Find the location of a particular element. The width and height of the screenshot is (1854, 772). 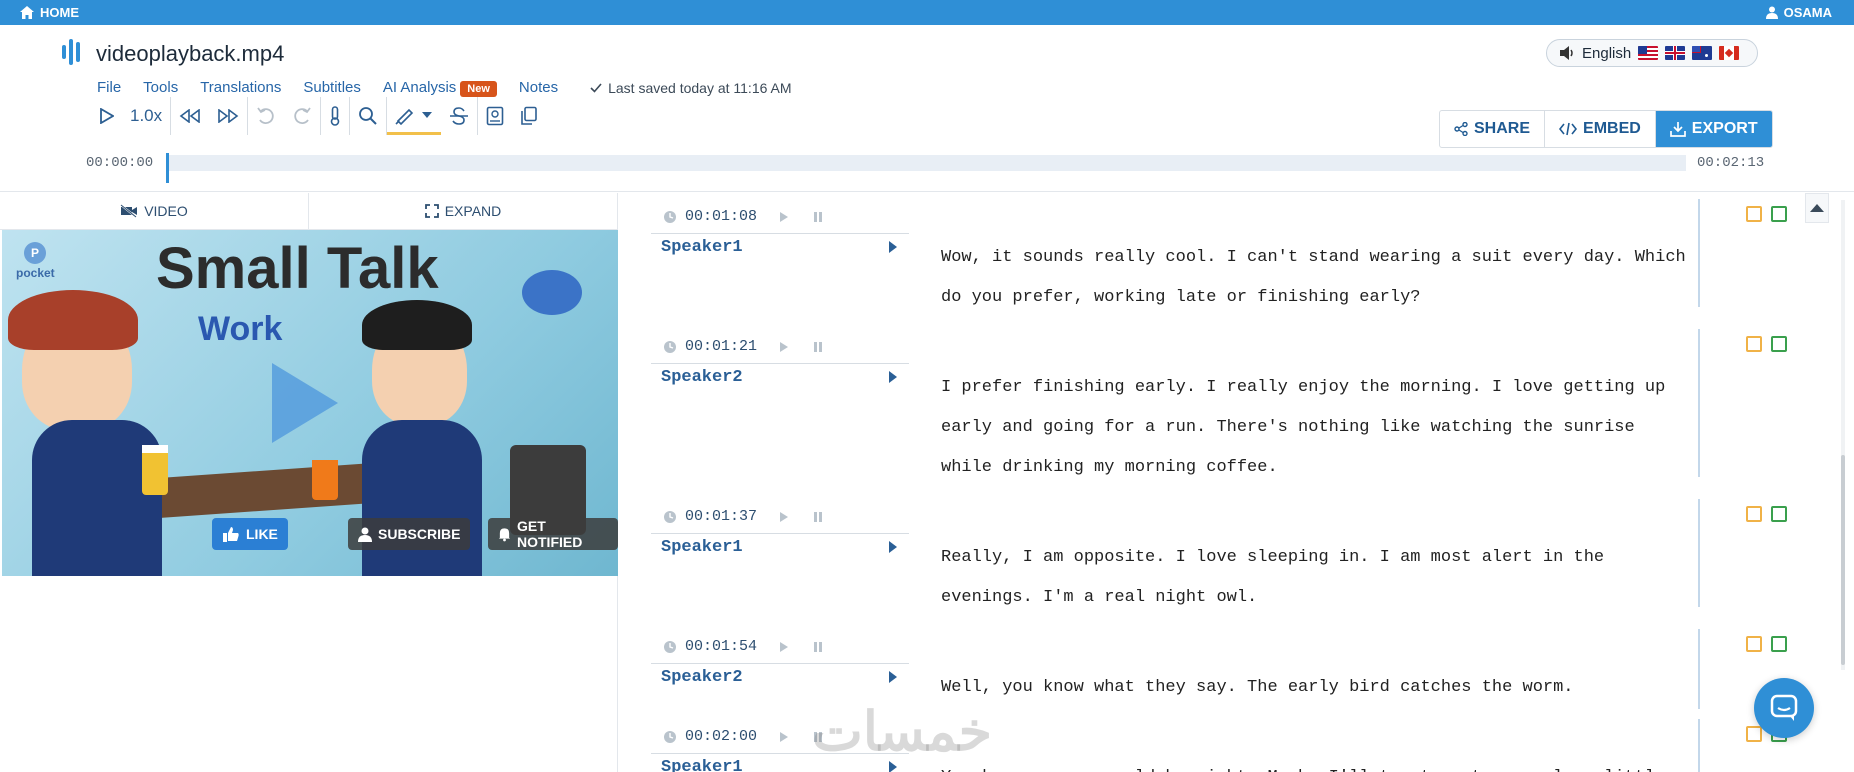

user-menu: OSAMA is located at coordinates (1798, 12).